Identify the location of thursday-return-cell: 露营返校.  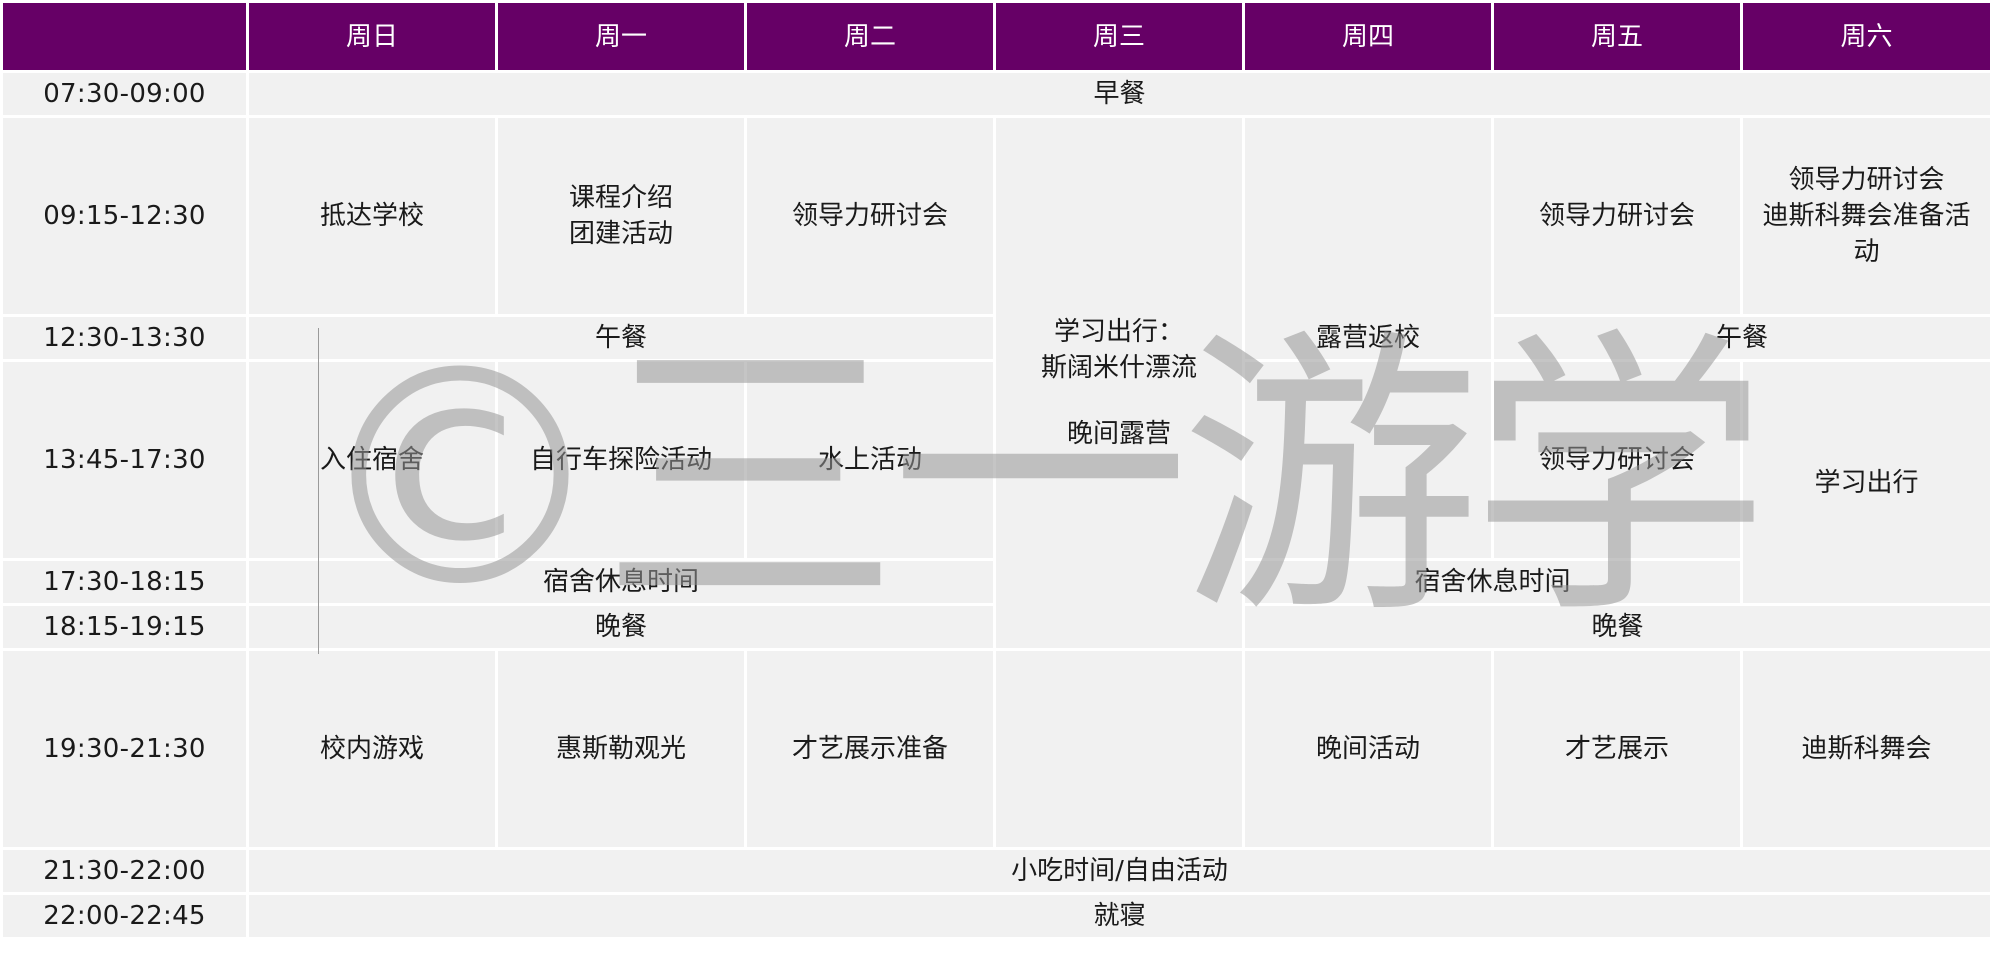
(1368, 238).